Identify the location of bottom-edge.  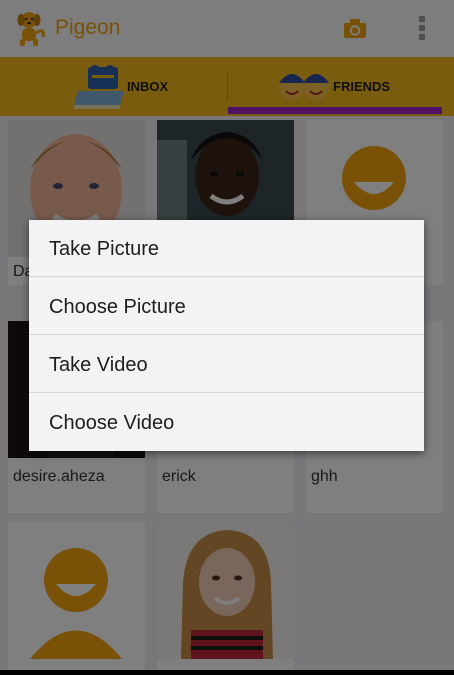
(227, 672).